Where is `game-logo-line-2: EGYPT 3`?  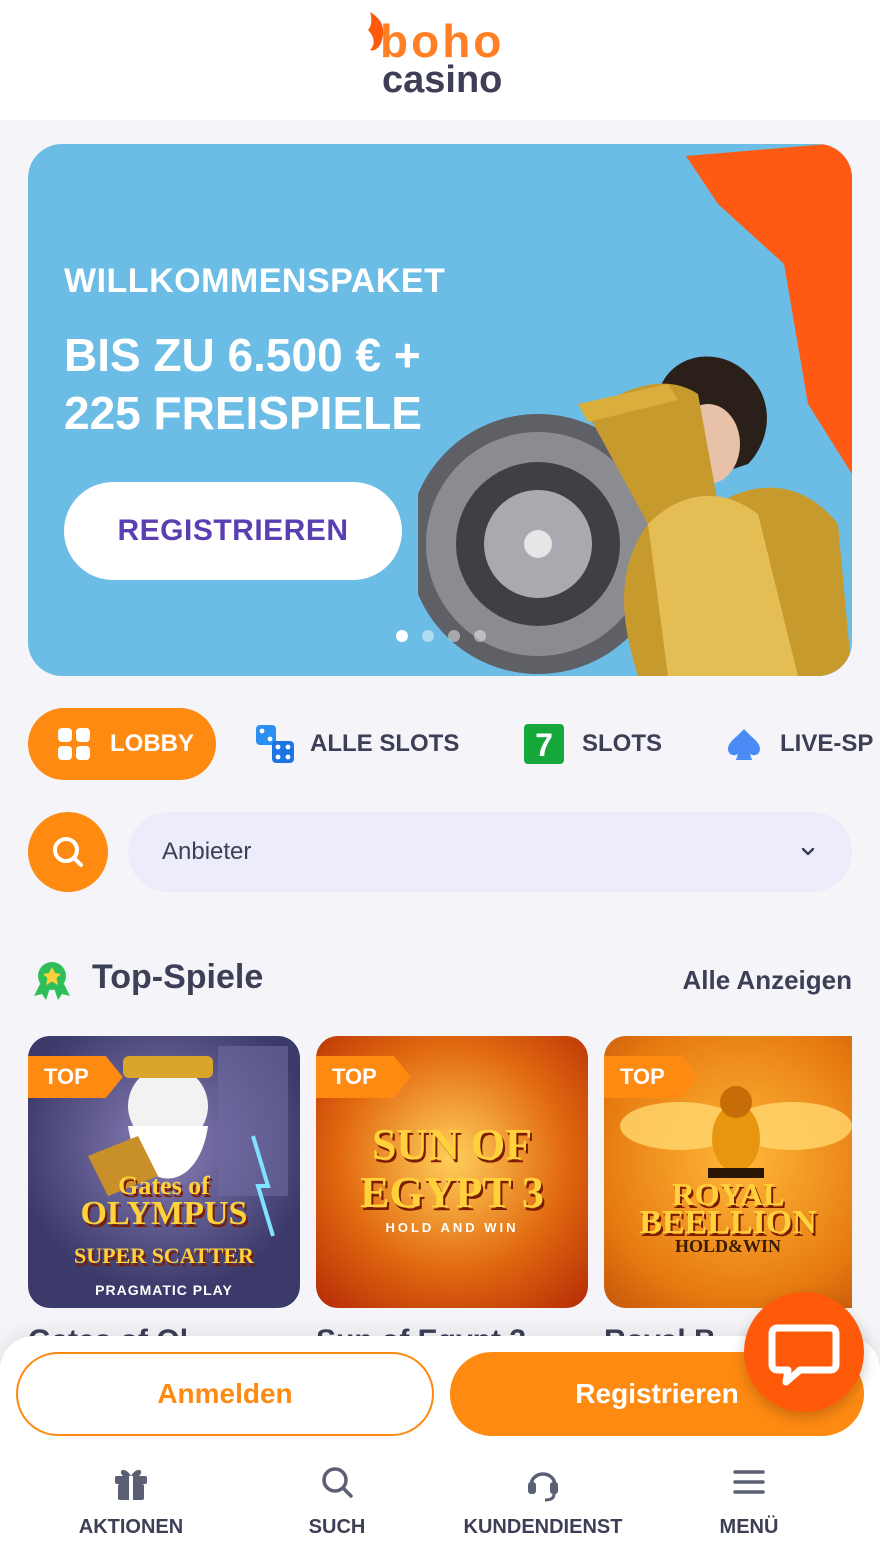
game-logo-line-2: EGYPT 3 is located at coordinates (452, 1192).